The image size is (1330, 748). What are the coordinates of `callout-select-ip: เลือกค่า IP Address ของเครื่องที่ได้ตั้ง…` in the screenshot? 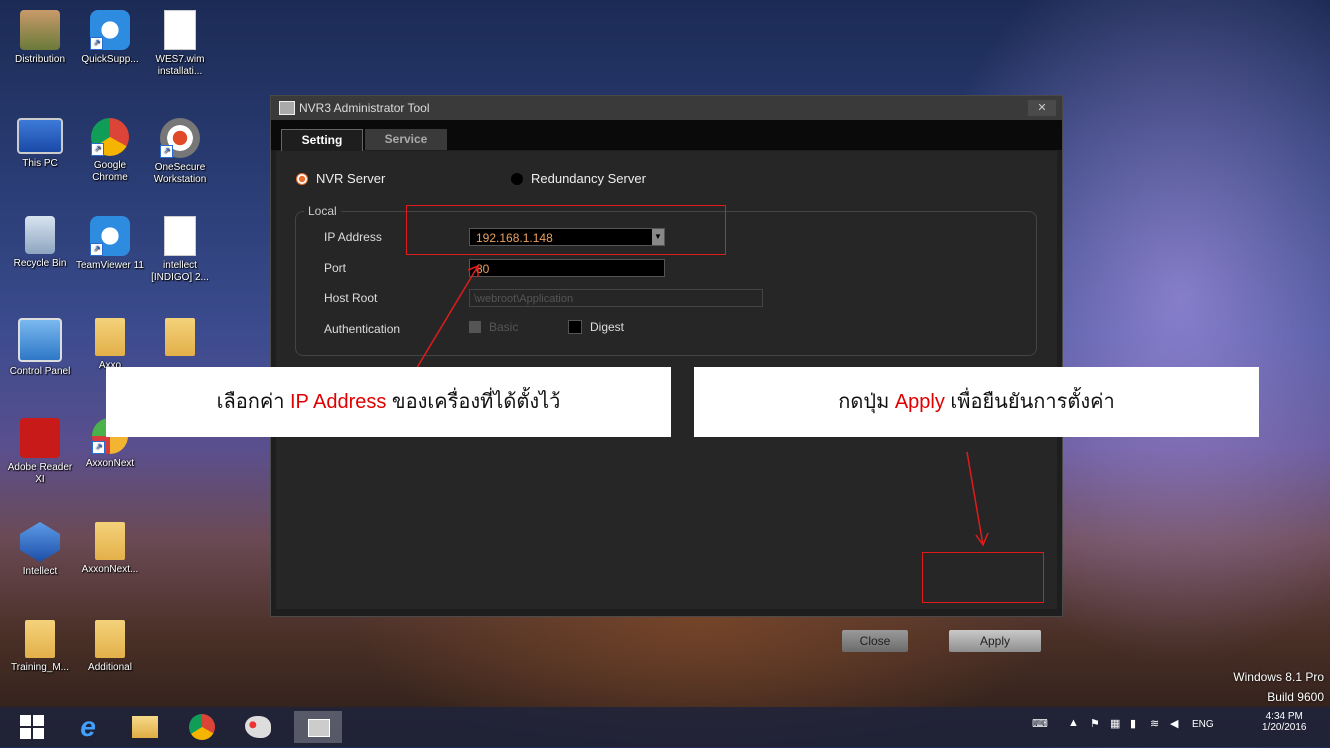 It's located at (388, 402).